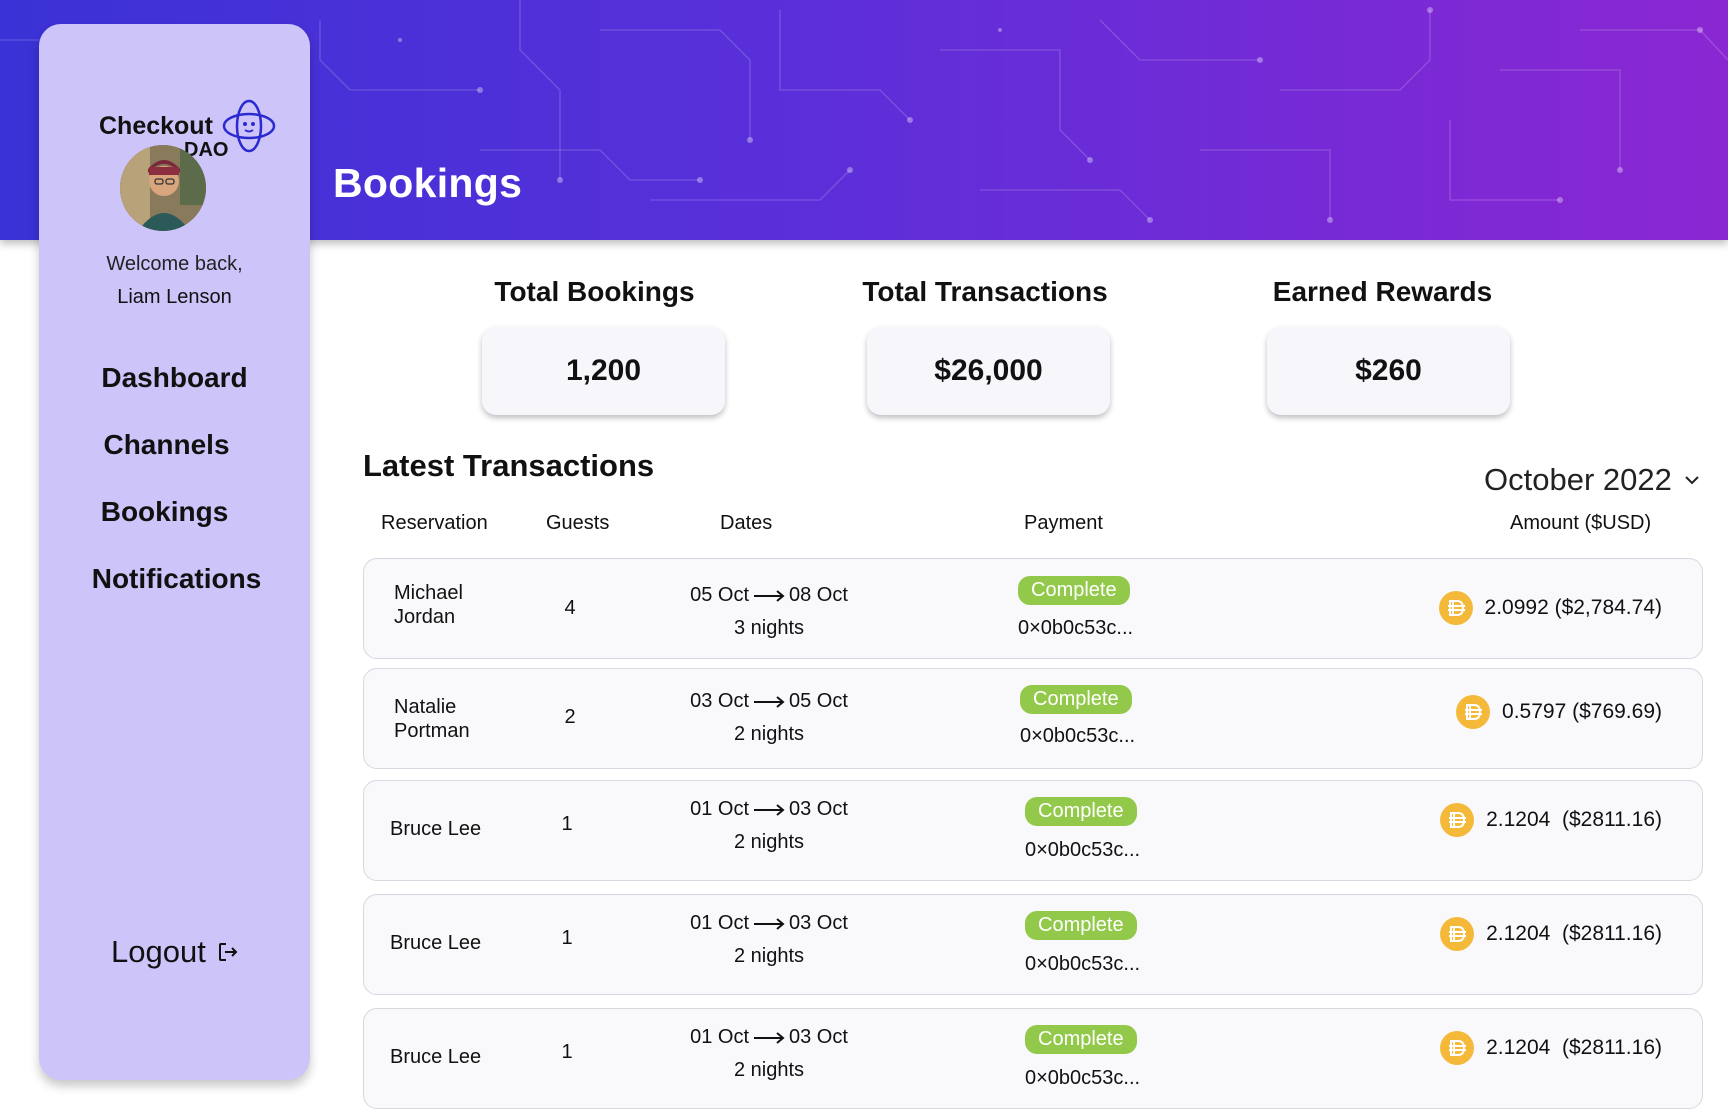  Describe the element at coordinates (1573, 607) in the screenshot. I see `amount-value: 2.0992 ($2,784.74)` at that location.